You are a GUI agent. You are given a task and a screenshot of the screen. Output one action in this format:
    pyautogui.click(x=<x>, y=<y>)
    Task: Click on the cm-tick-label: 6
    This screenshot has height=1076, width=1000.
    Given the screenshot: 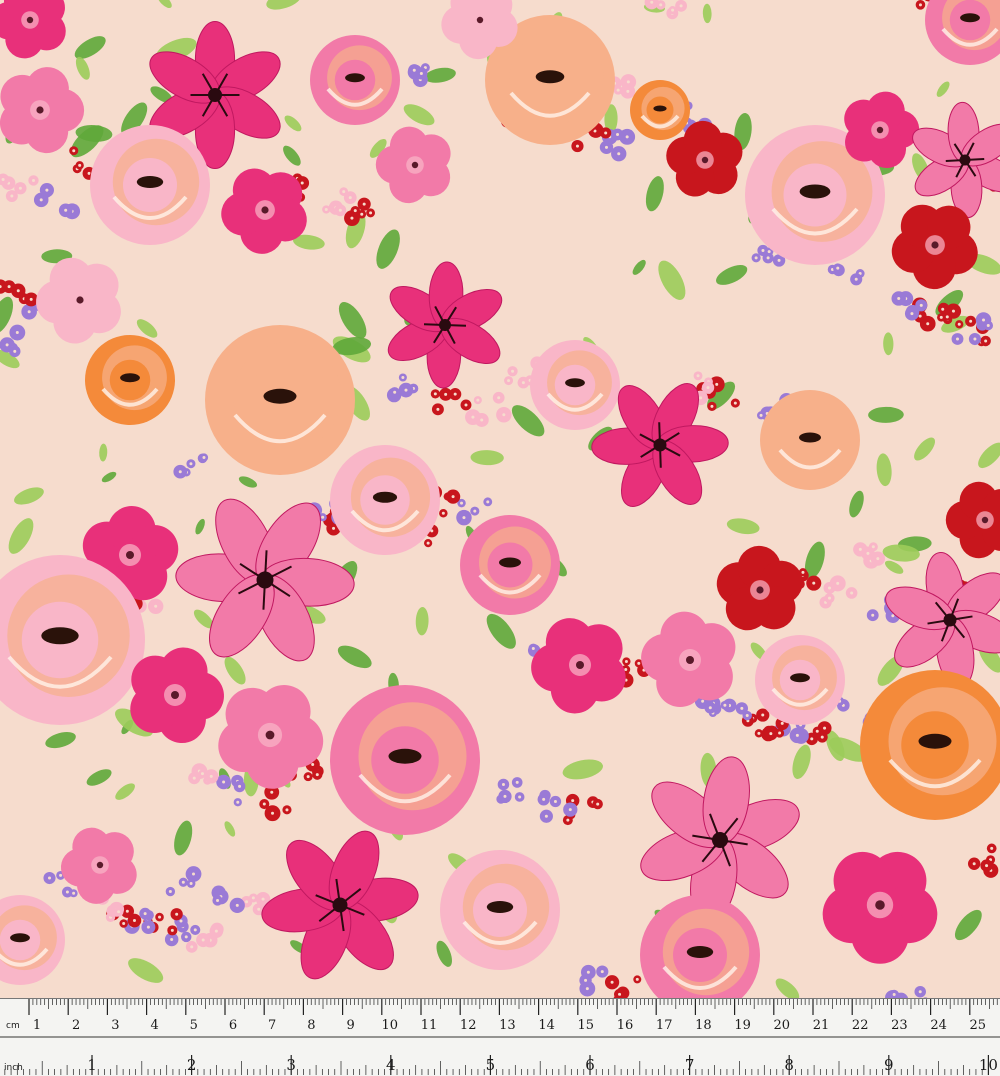 What is the action you would take?
    pyautogui.click(x=233, y=1025)
    